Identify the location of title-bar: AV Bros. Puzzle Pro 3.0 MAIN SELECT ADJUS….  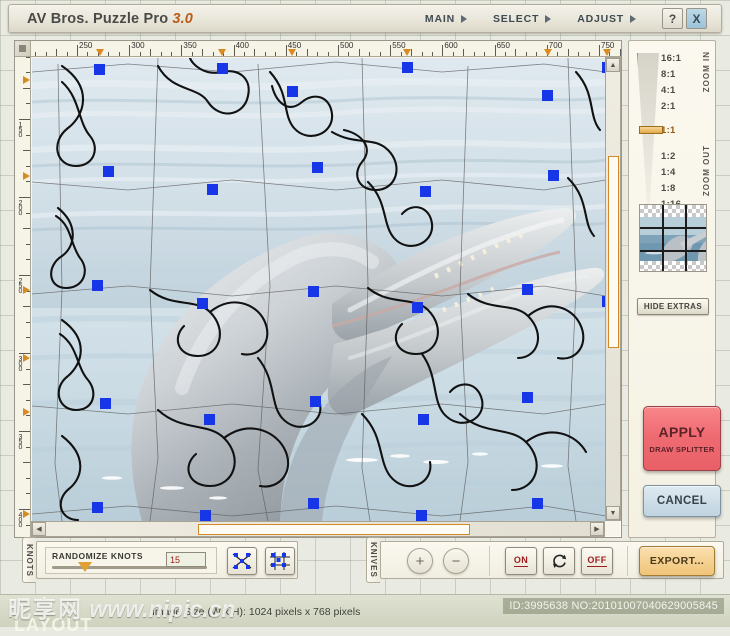
(365, 18).